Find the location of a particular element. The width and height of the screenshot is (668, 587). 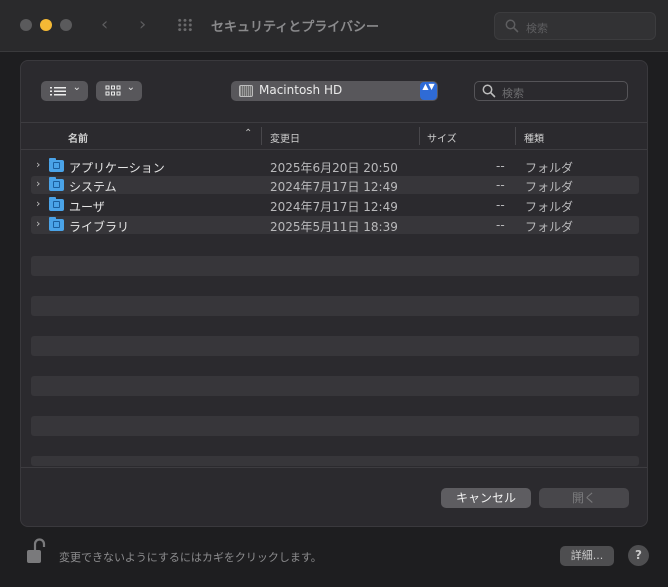

window-title: セキュリティとプライバシー is located at coordinates (295, 27).